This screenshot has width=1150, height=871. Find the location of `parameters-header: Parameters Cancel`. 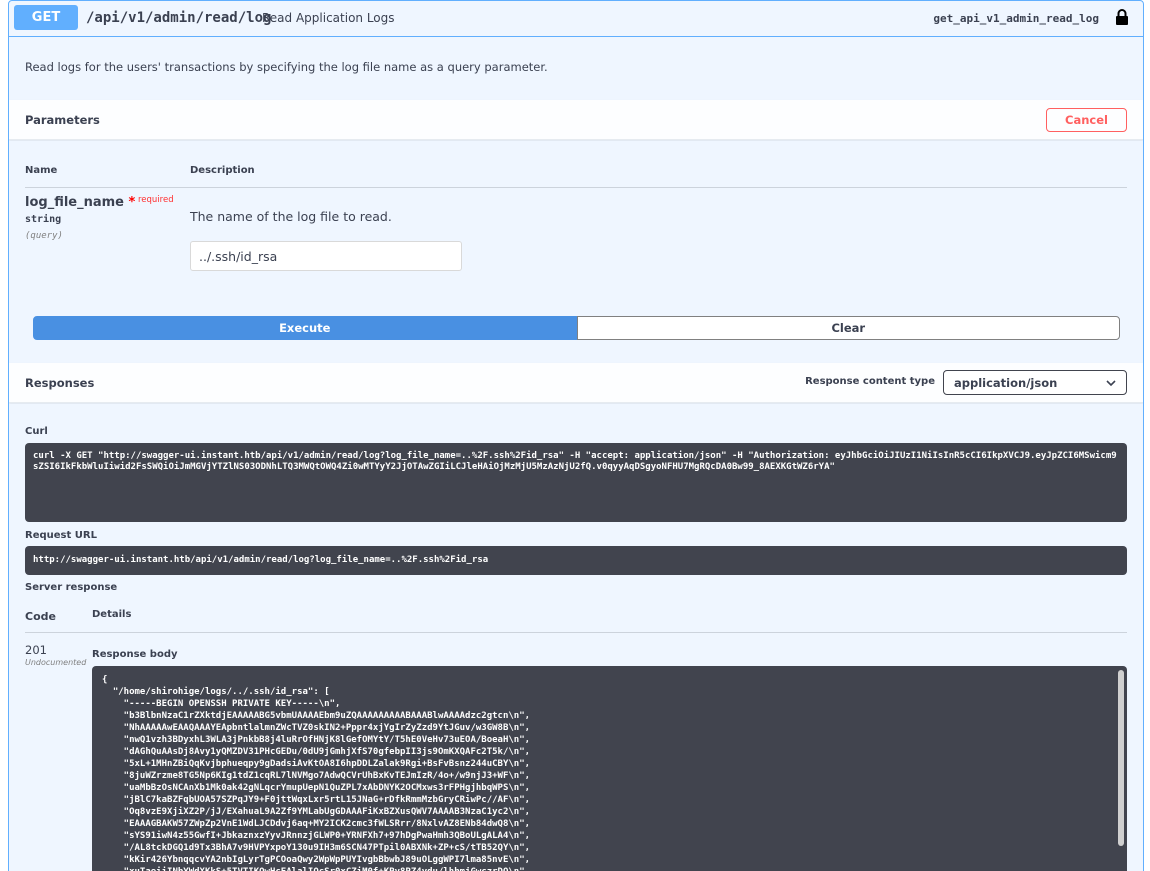

parameters-header: Parameters Cancel is located at coordinates (576, 120).